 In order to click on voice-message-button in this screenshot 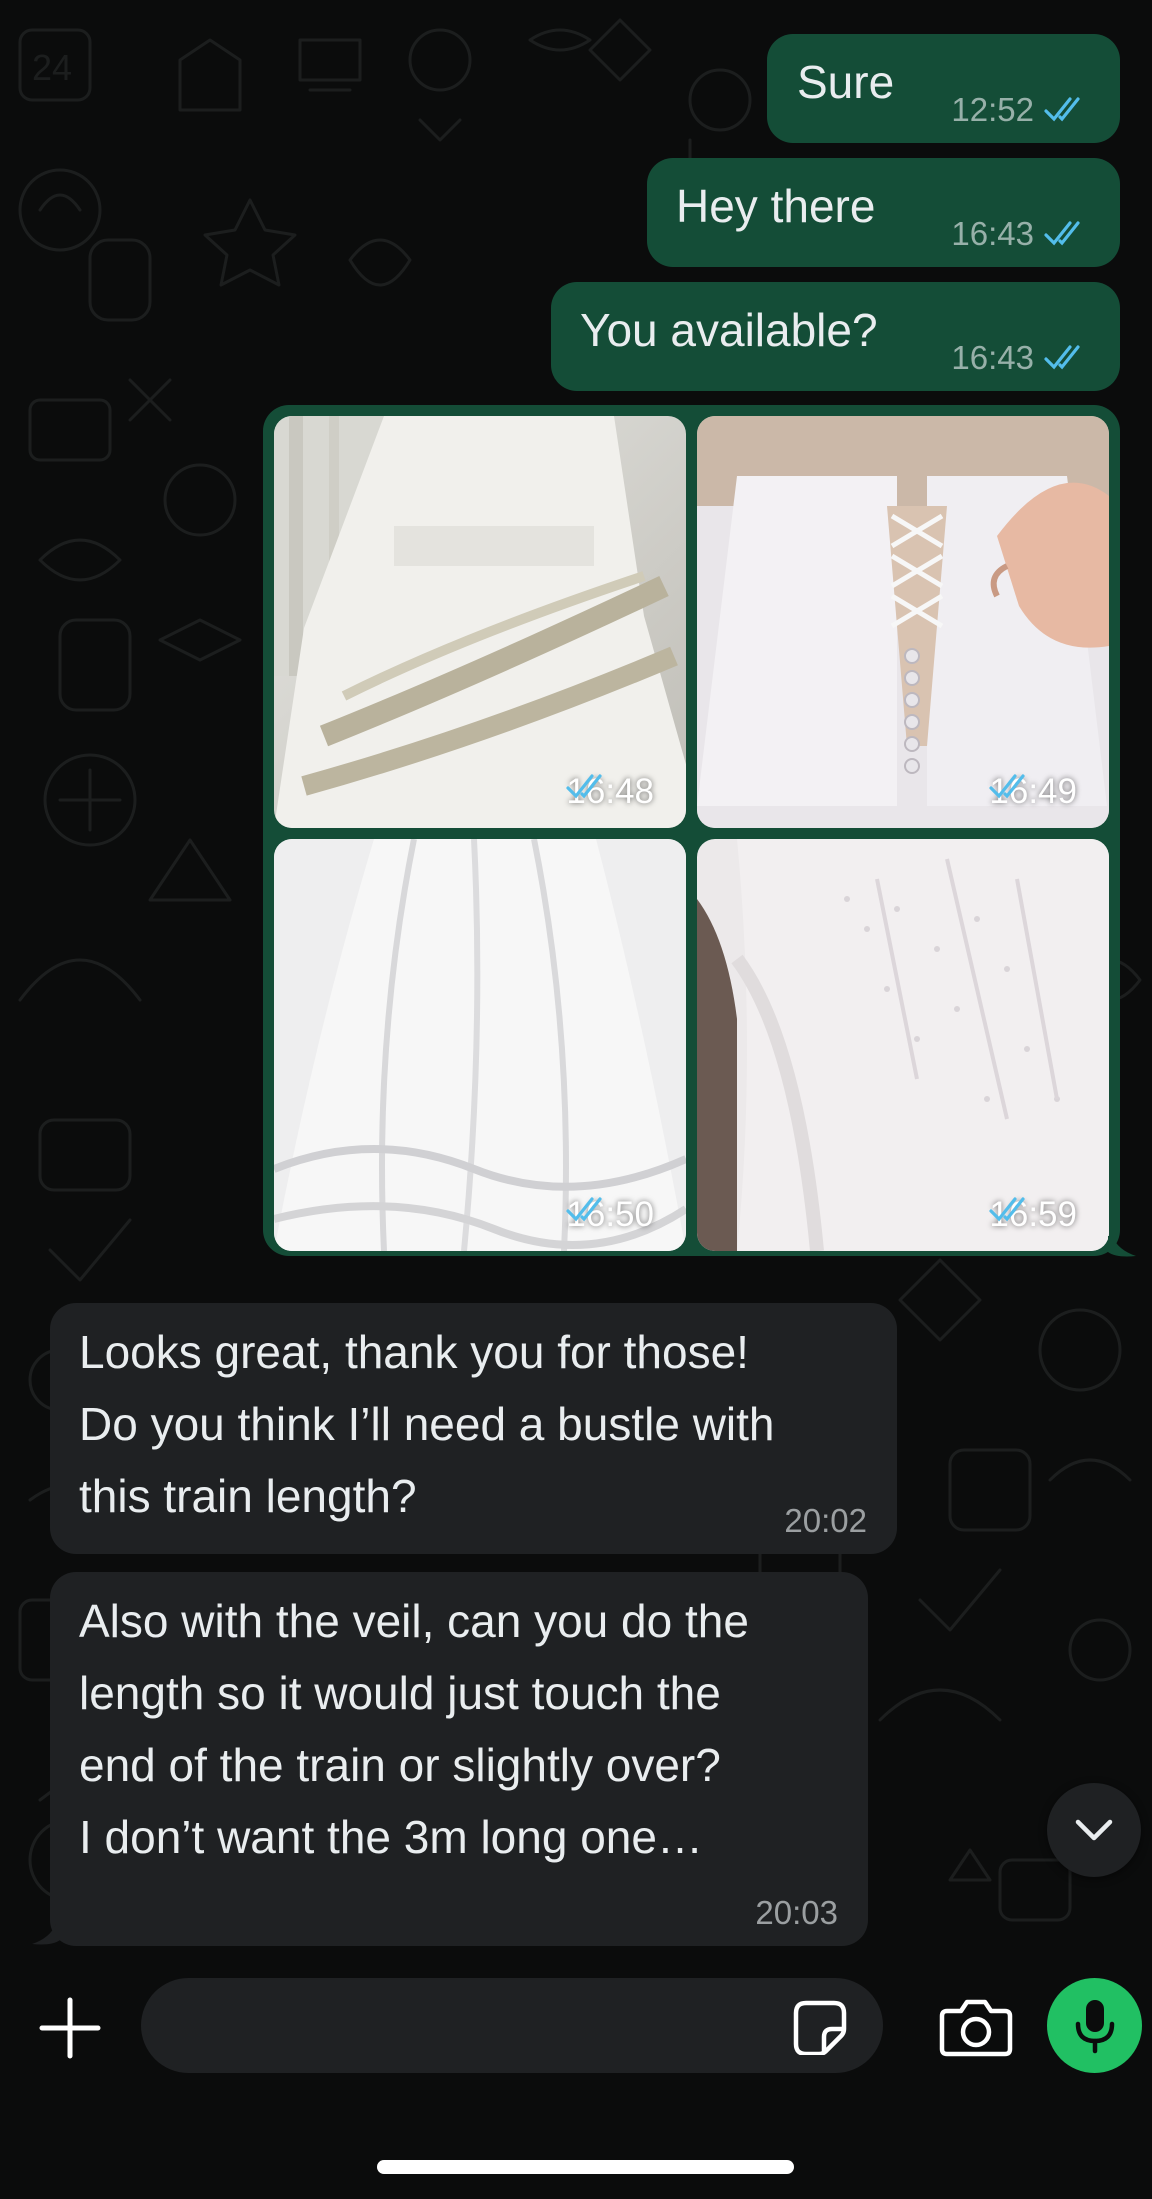, I will do `click(1094, 2025)`.